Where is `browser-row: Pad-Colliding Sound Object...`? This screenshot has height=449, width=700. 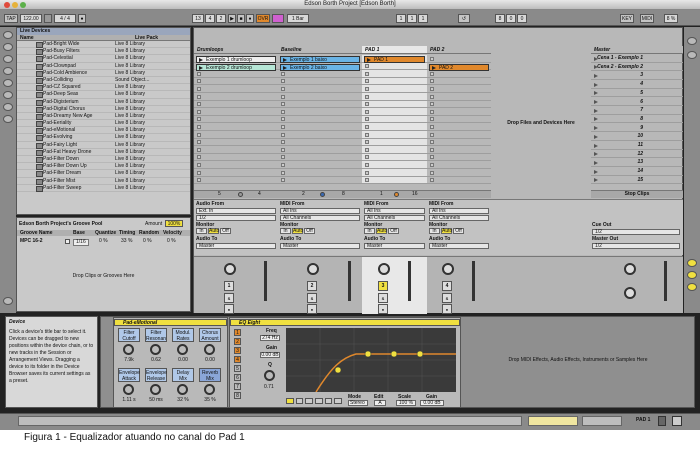
browser-row: Pad-Colliding Sound Object... is located at coordinates (103, 81).